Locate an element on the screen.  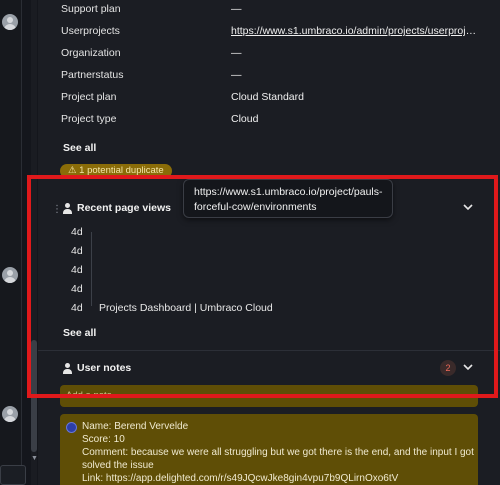
section-title: Recent page views is located at coordinates (124, 208).